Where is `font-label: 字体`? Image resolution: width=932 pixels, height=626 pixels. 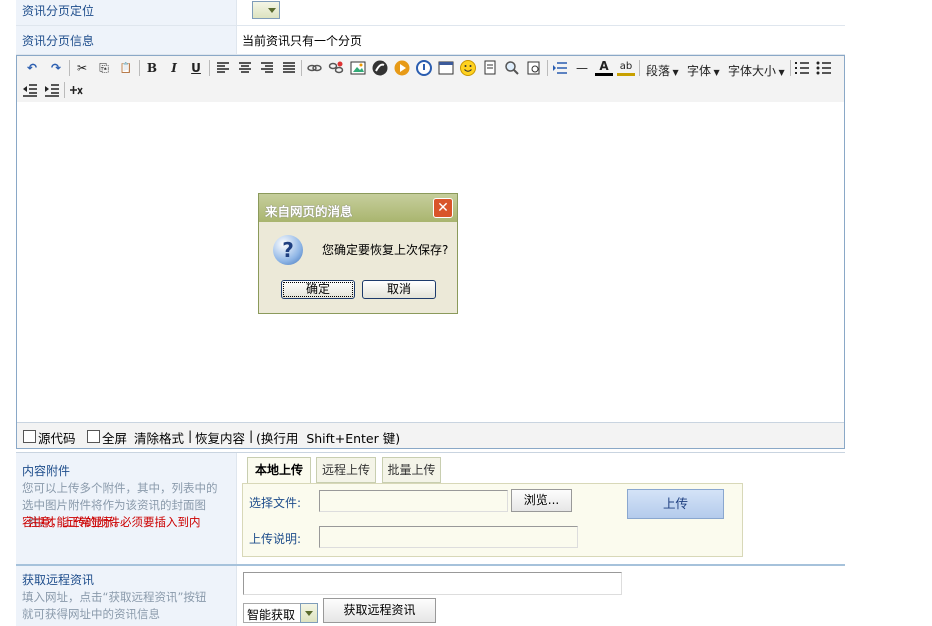
font-label: 字体 is located at coordinates (699, 71).